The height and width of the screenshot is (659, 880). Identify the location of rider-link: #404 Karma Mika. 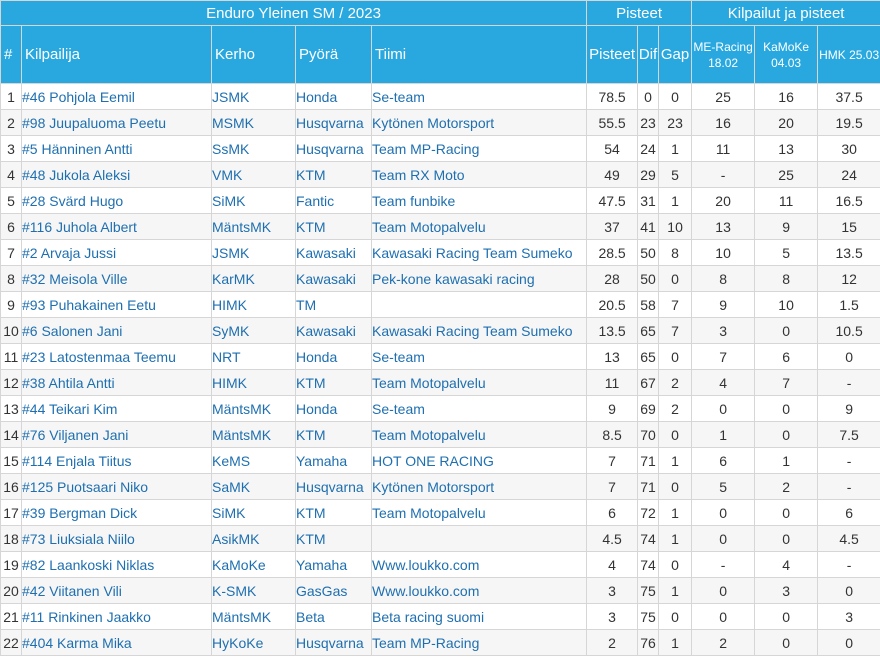
(116, 642).